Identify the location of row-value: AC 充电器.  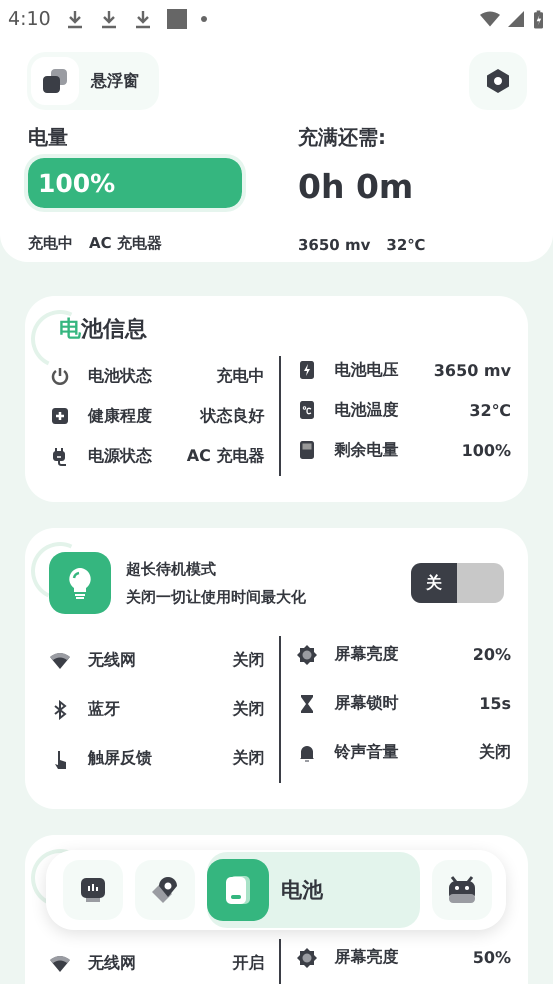
(225, 456).